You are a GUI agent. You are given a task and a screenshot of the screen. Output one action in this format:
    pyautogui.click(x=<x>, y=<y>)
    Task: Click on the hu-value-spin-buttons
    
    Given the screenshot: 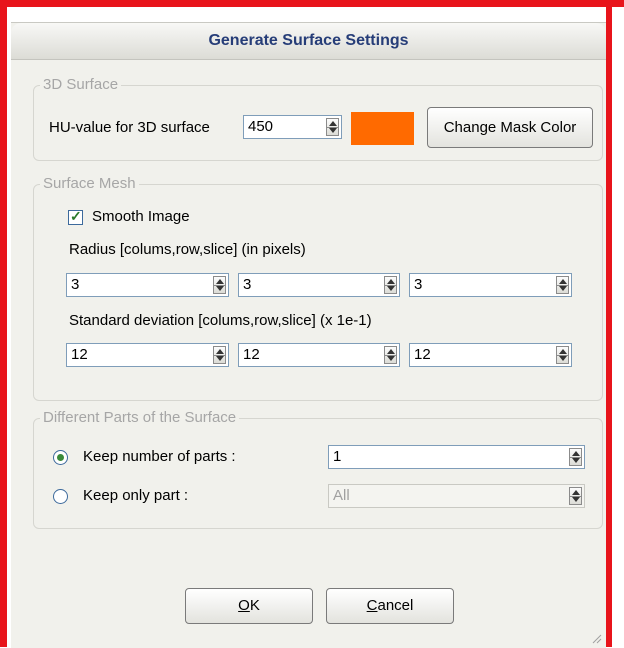 What is the action you would take?
    pyautogui.click(x=332, y=127)
    